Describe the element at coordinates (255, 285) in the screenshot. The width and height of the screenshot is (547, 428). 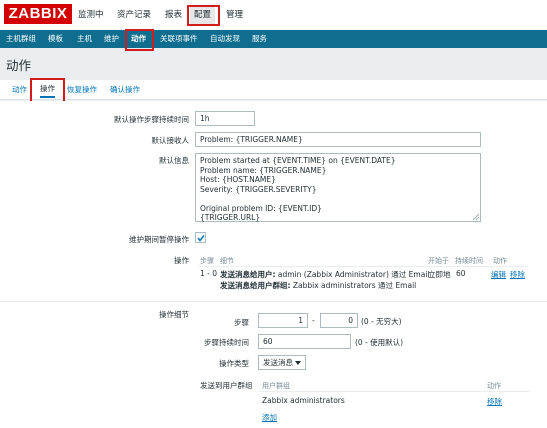
I see `ops-detail-group-prefix: 发送消息给用户群组:` at that location.